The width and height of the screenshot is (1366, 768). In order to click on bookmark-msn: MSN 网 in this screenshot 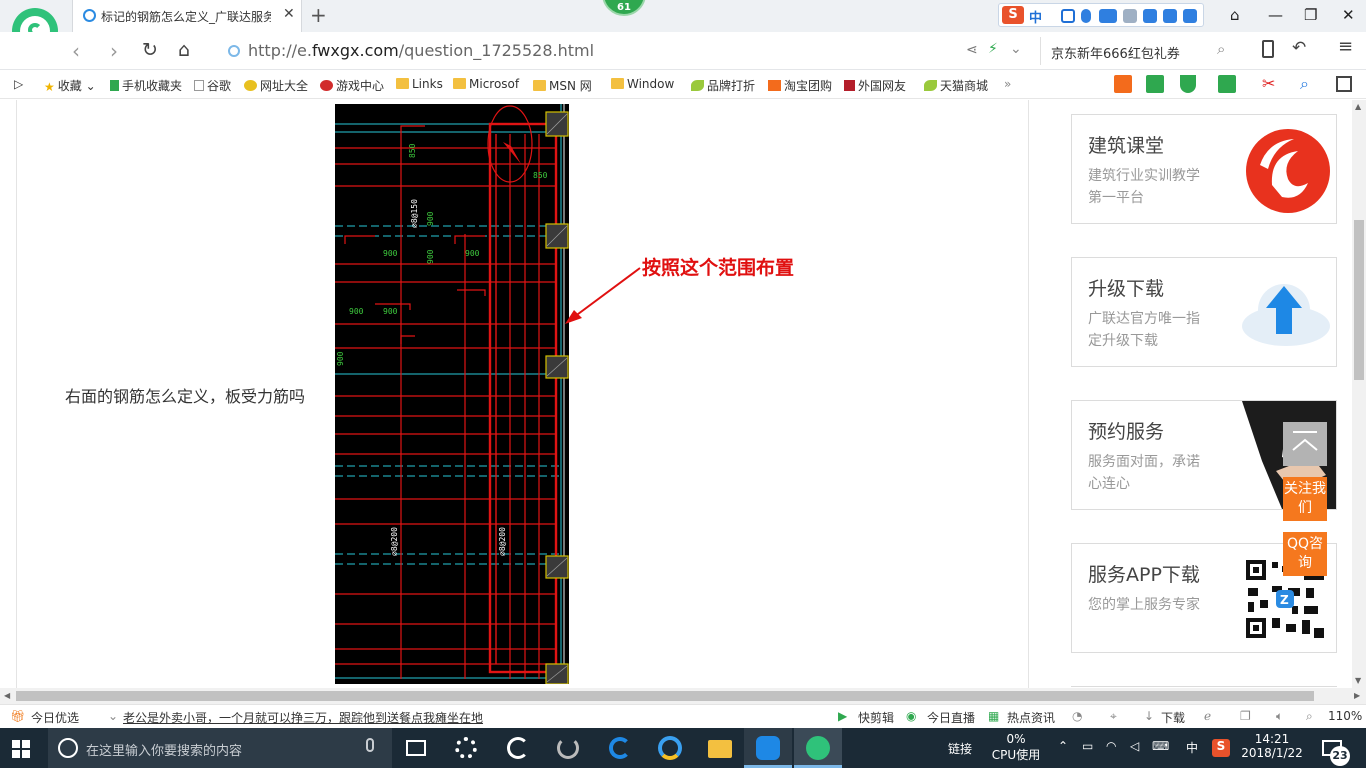, I will do `click(562, 85)`.